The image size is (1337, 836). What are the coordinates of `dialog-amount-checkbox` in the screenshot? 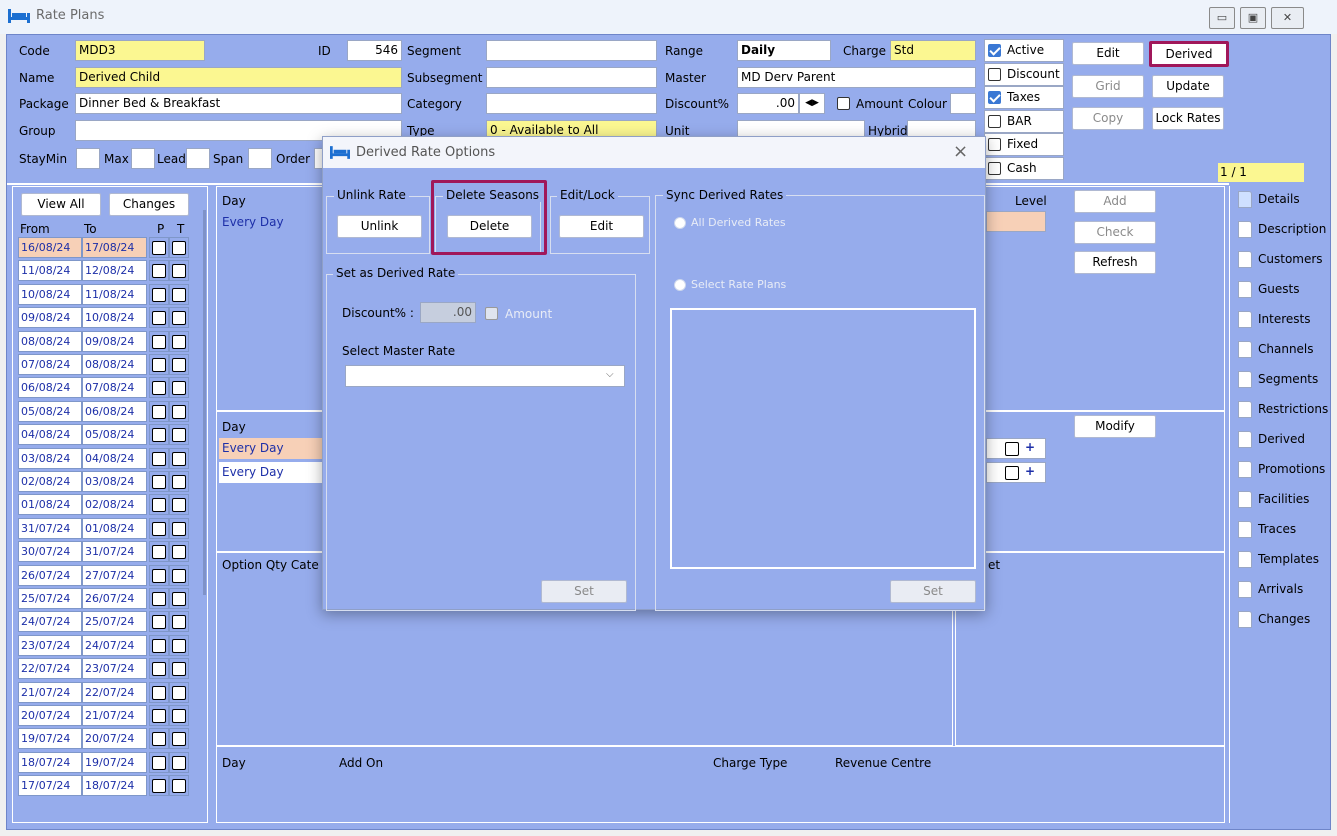 It's located at (491, 313).